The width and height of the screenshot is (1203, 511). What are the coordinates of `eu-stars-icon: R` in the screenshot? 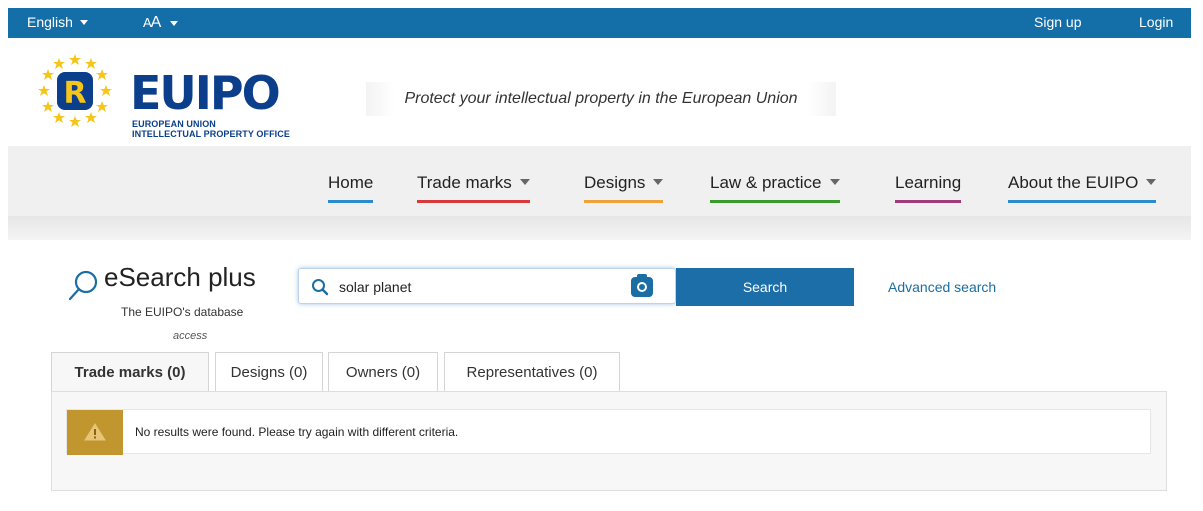 It's located at (75, 90).